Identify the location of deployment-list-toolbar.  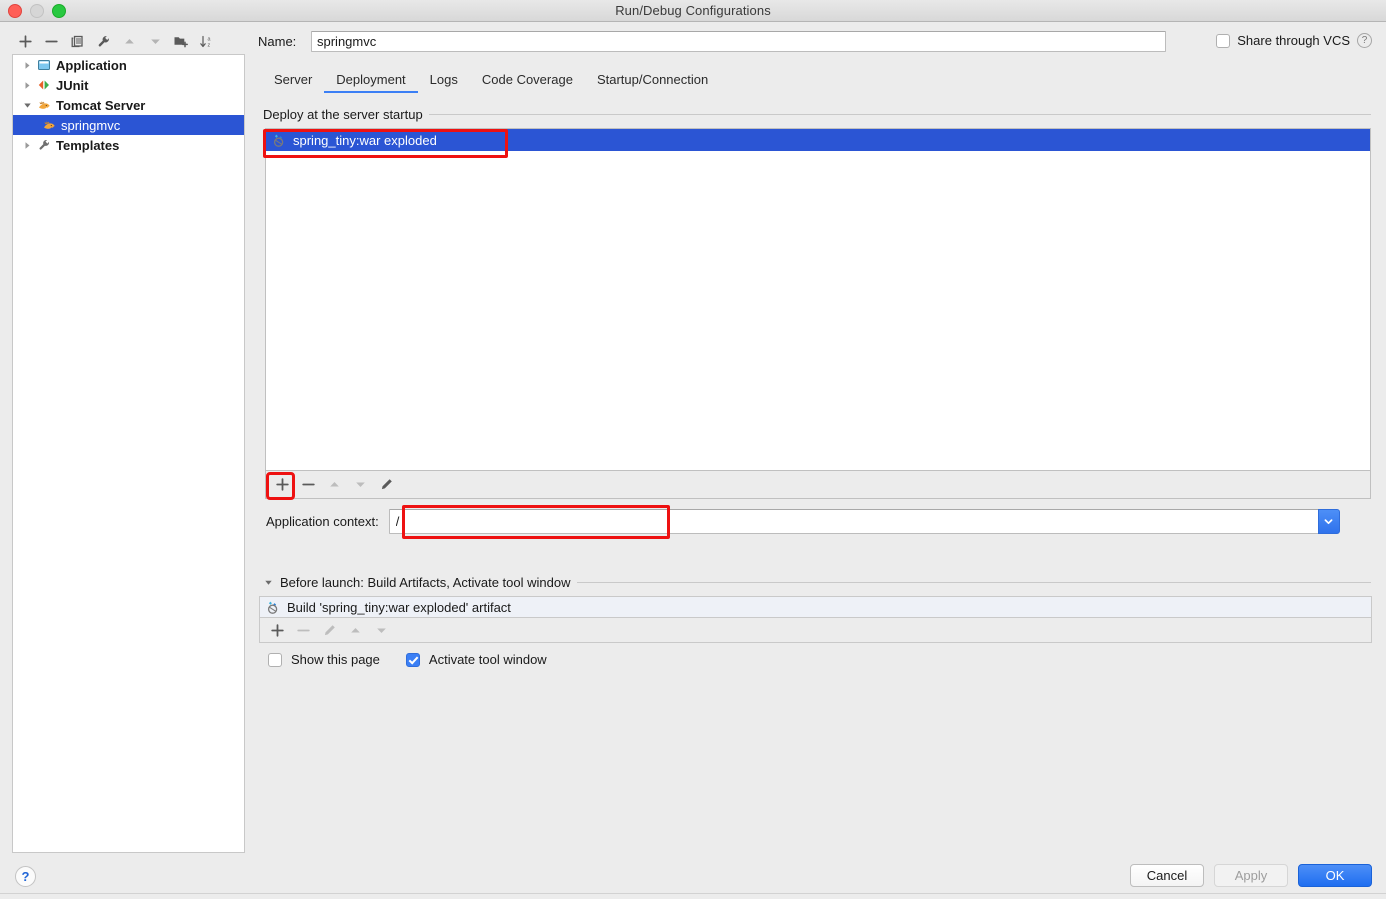
(818, 485).